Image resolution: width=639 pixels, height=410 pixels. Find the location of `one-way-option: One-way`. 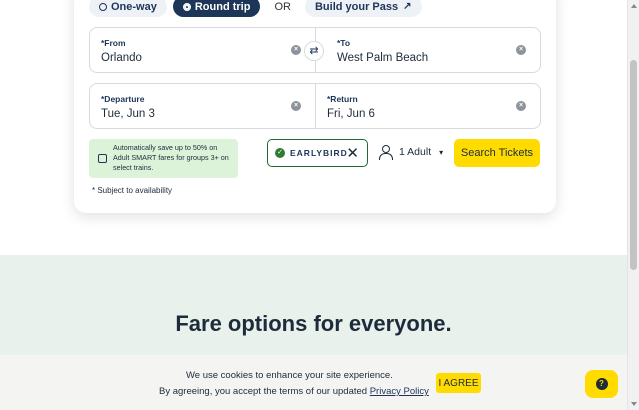

one-way-option: One-way is located at coordinates (128, 8).